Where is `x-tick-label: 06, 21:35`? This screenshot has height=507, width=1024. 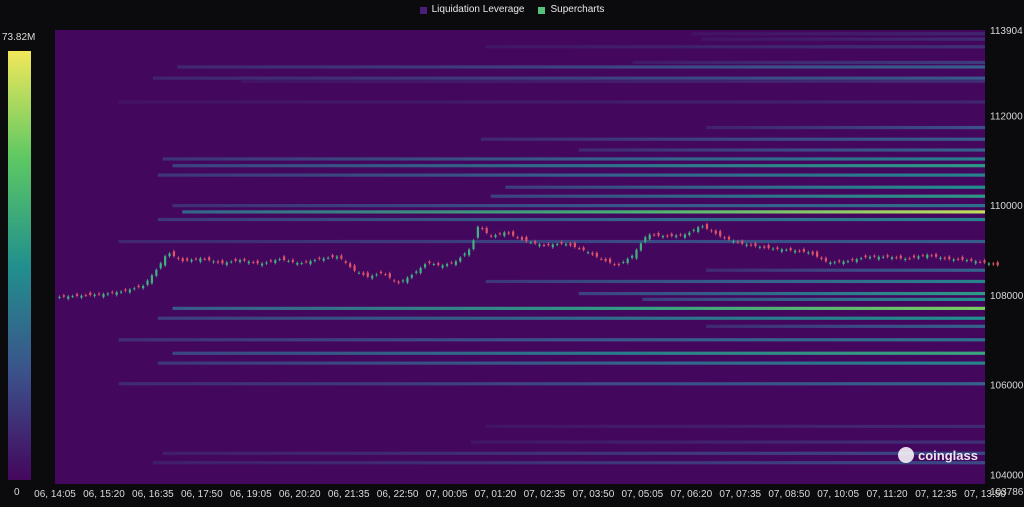
x-tick-label: 06, 21:35 is located at coordinates (349, 494).